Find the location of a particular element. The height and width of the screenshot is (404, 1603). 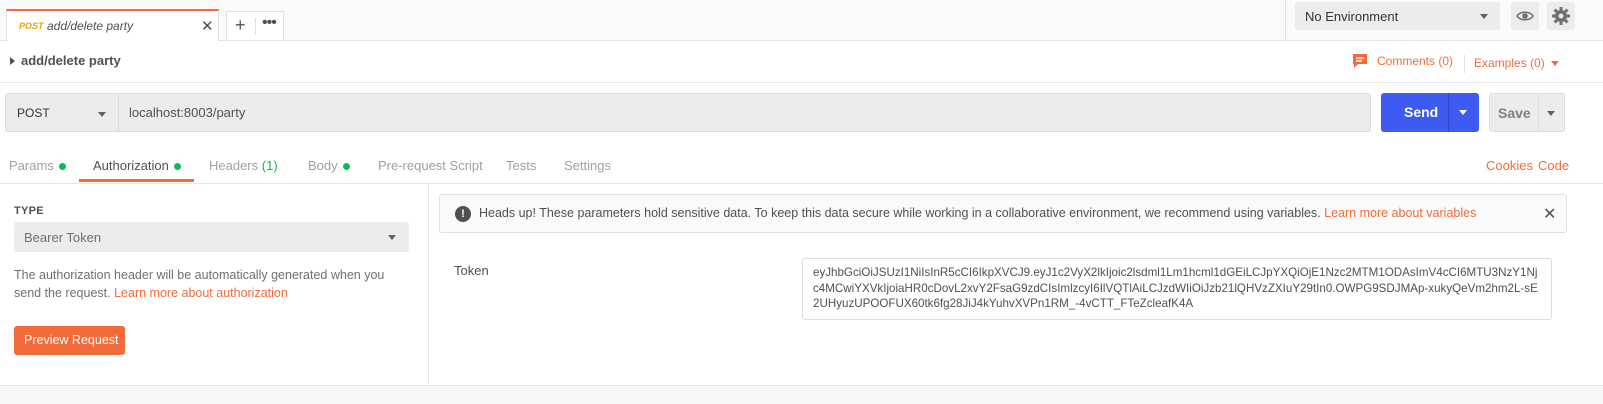

tab-authorization: Authorization is located at coordinates (137, 165).